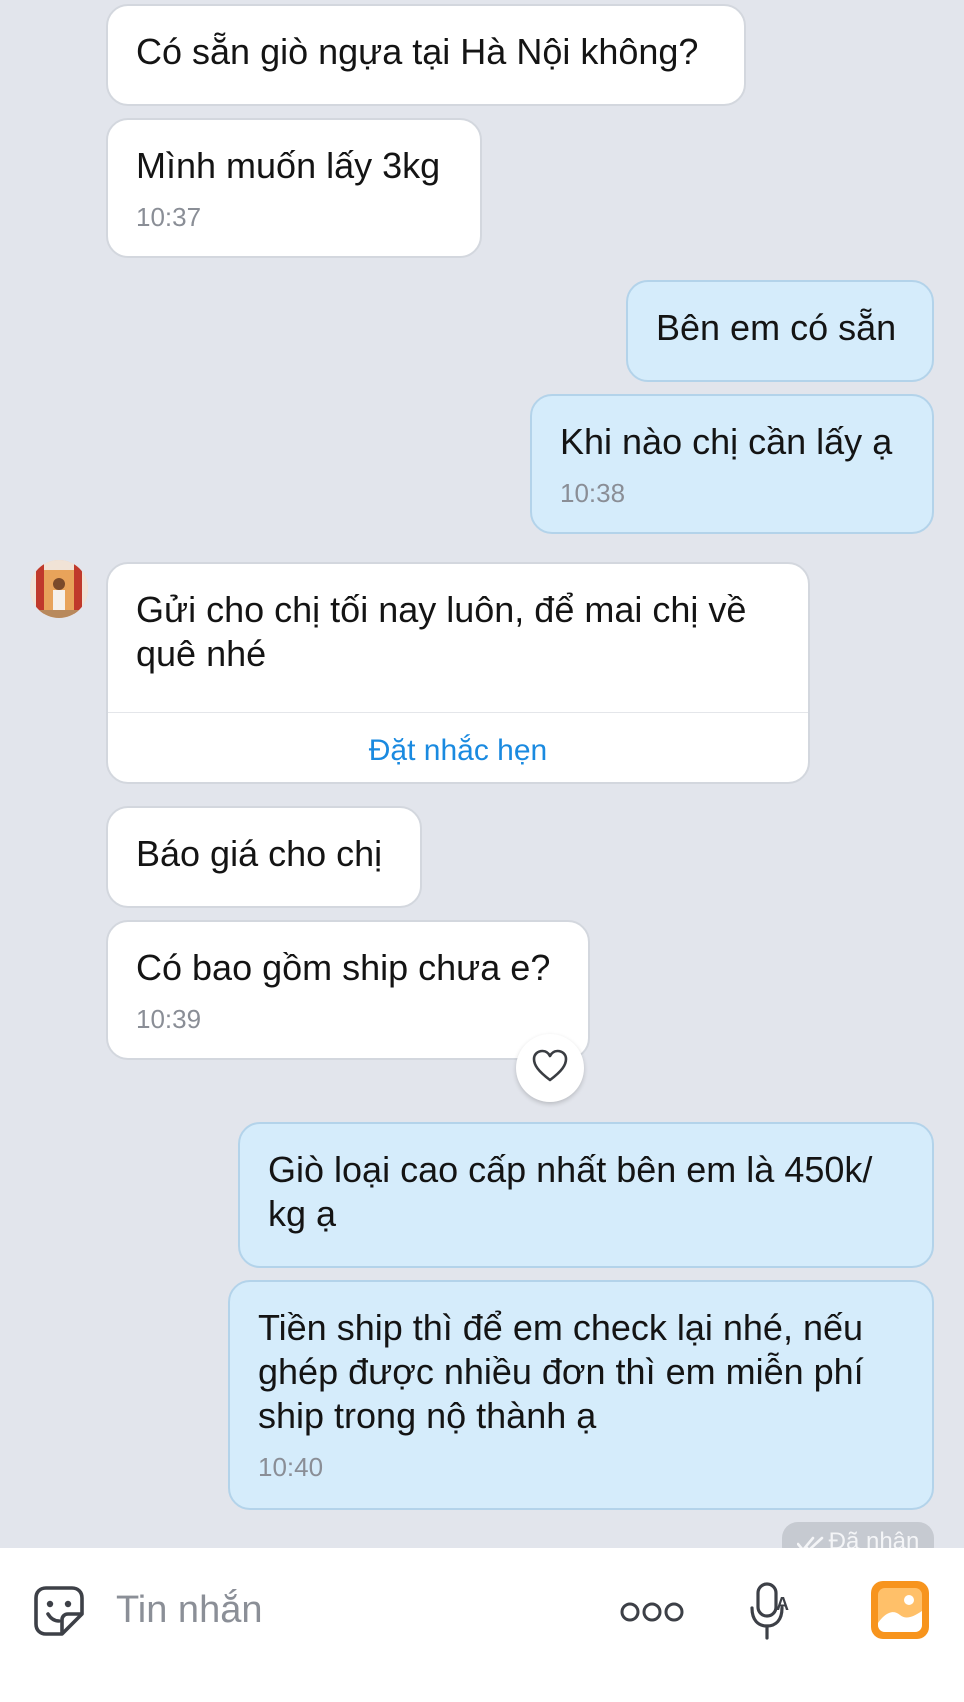 Image resolution: width=964 pixels, height=1702 pixels. Describe the element at coordinates (812, 1538) in the screenshot. I see `double-check-icon` at that location.